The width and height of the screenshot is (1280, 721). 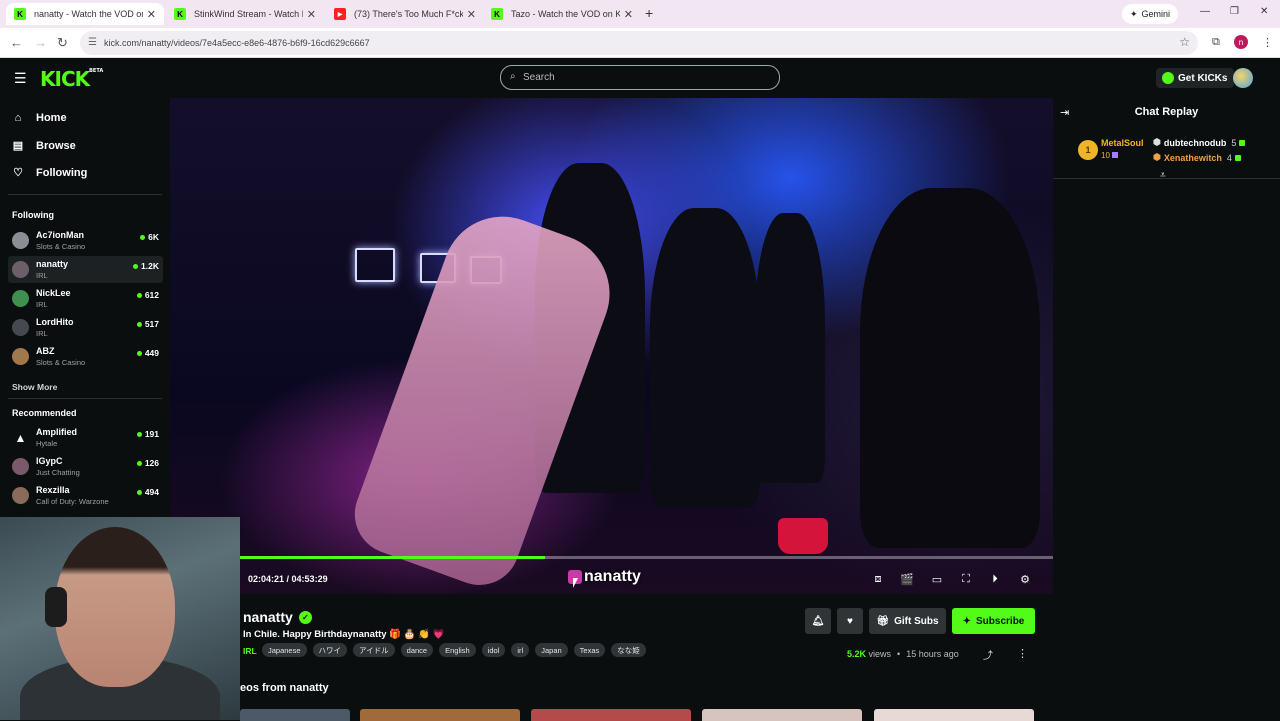 I want to click on browser-menu-icon: ⋮, so click(x=1267, y=42).